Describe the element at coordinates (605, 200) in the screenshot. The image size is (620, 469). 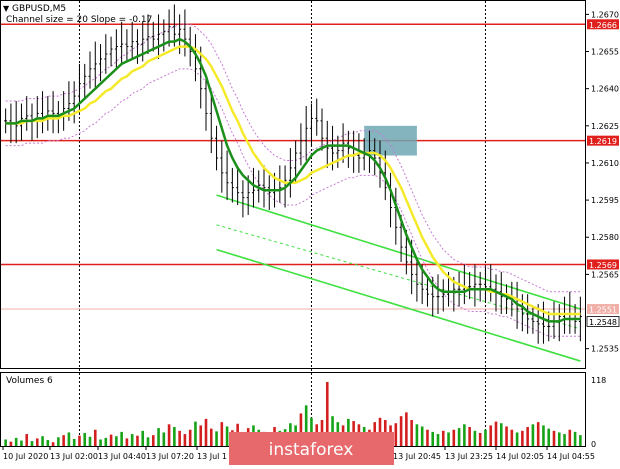
I see `y-tick-label-5: 1.2595` at that location.